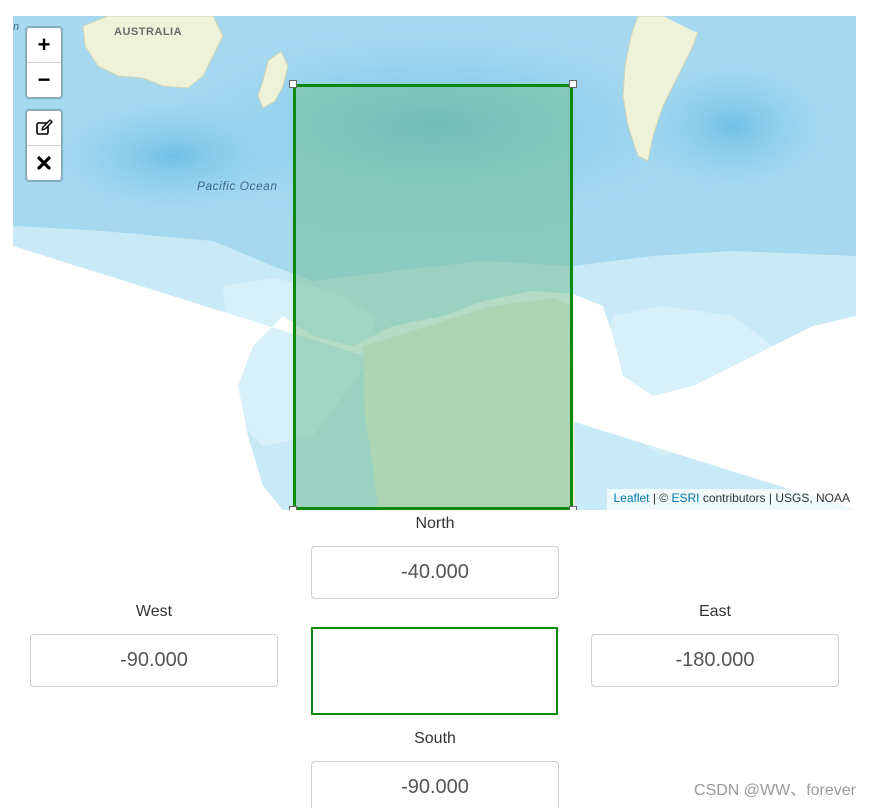  I want to click on map-label-pacific-ocean: Pacific Ocean, so click(237, 186).